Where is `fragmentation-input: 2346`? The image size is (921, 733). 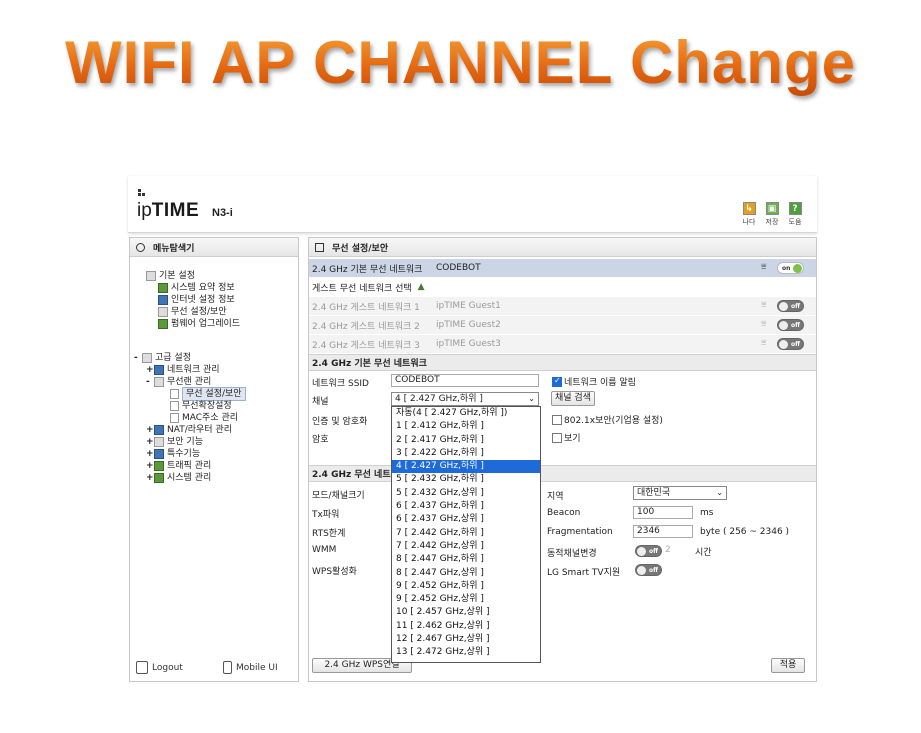 fragmentation-input: 2346 is located at coordinates (663, 531).